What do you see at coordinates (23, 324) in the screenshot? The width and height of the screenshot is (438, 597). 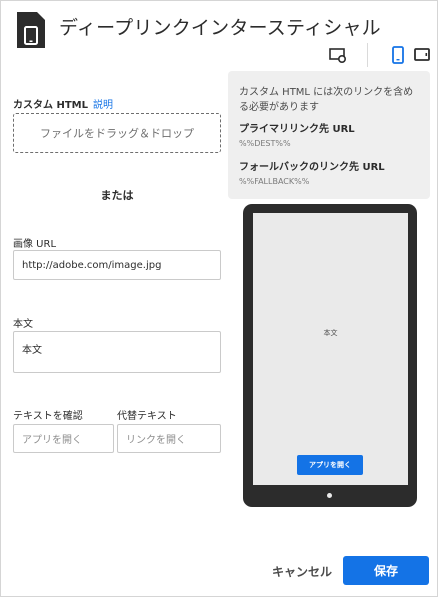 I see `body-label: 本文` at bounding box center [23, 324].